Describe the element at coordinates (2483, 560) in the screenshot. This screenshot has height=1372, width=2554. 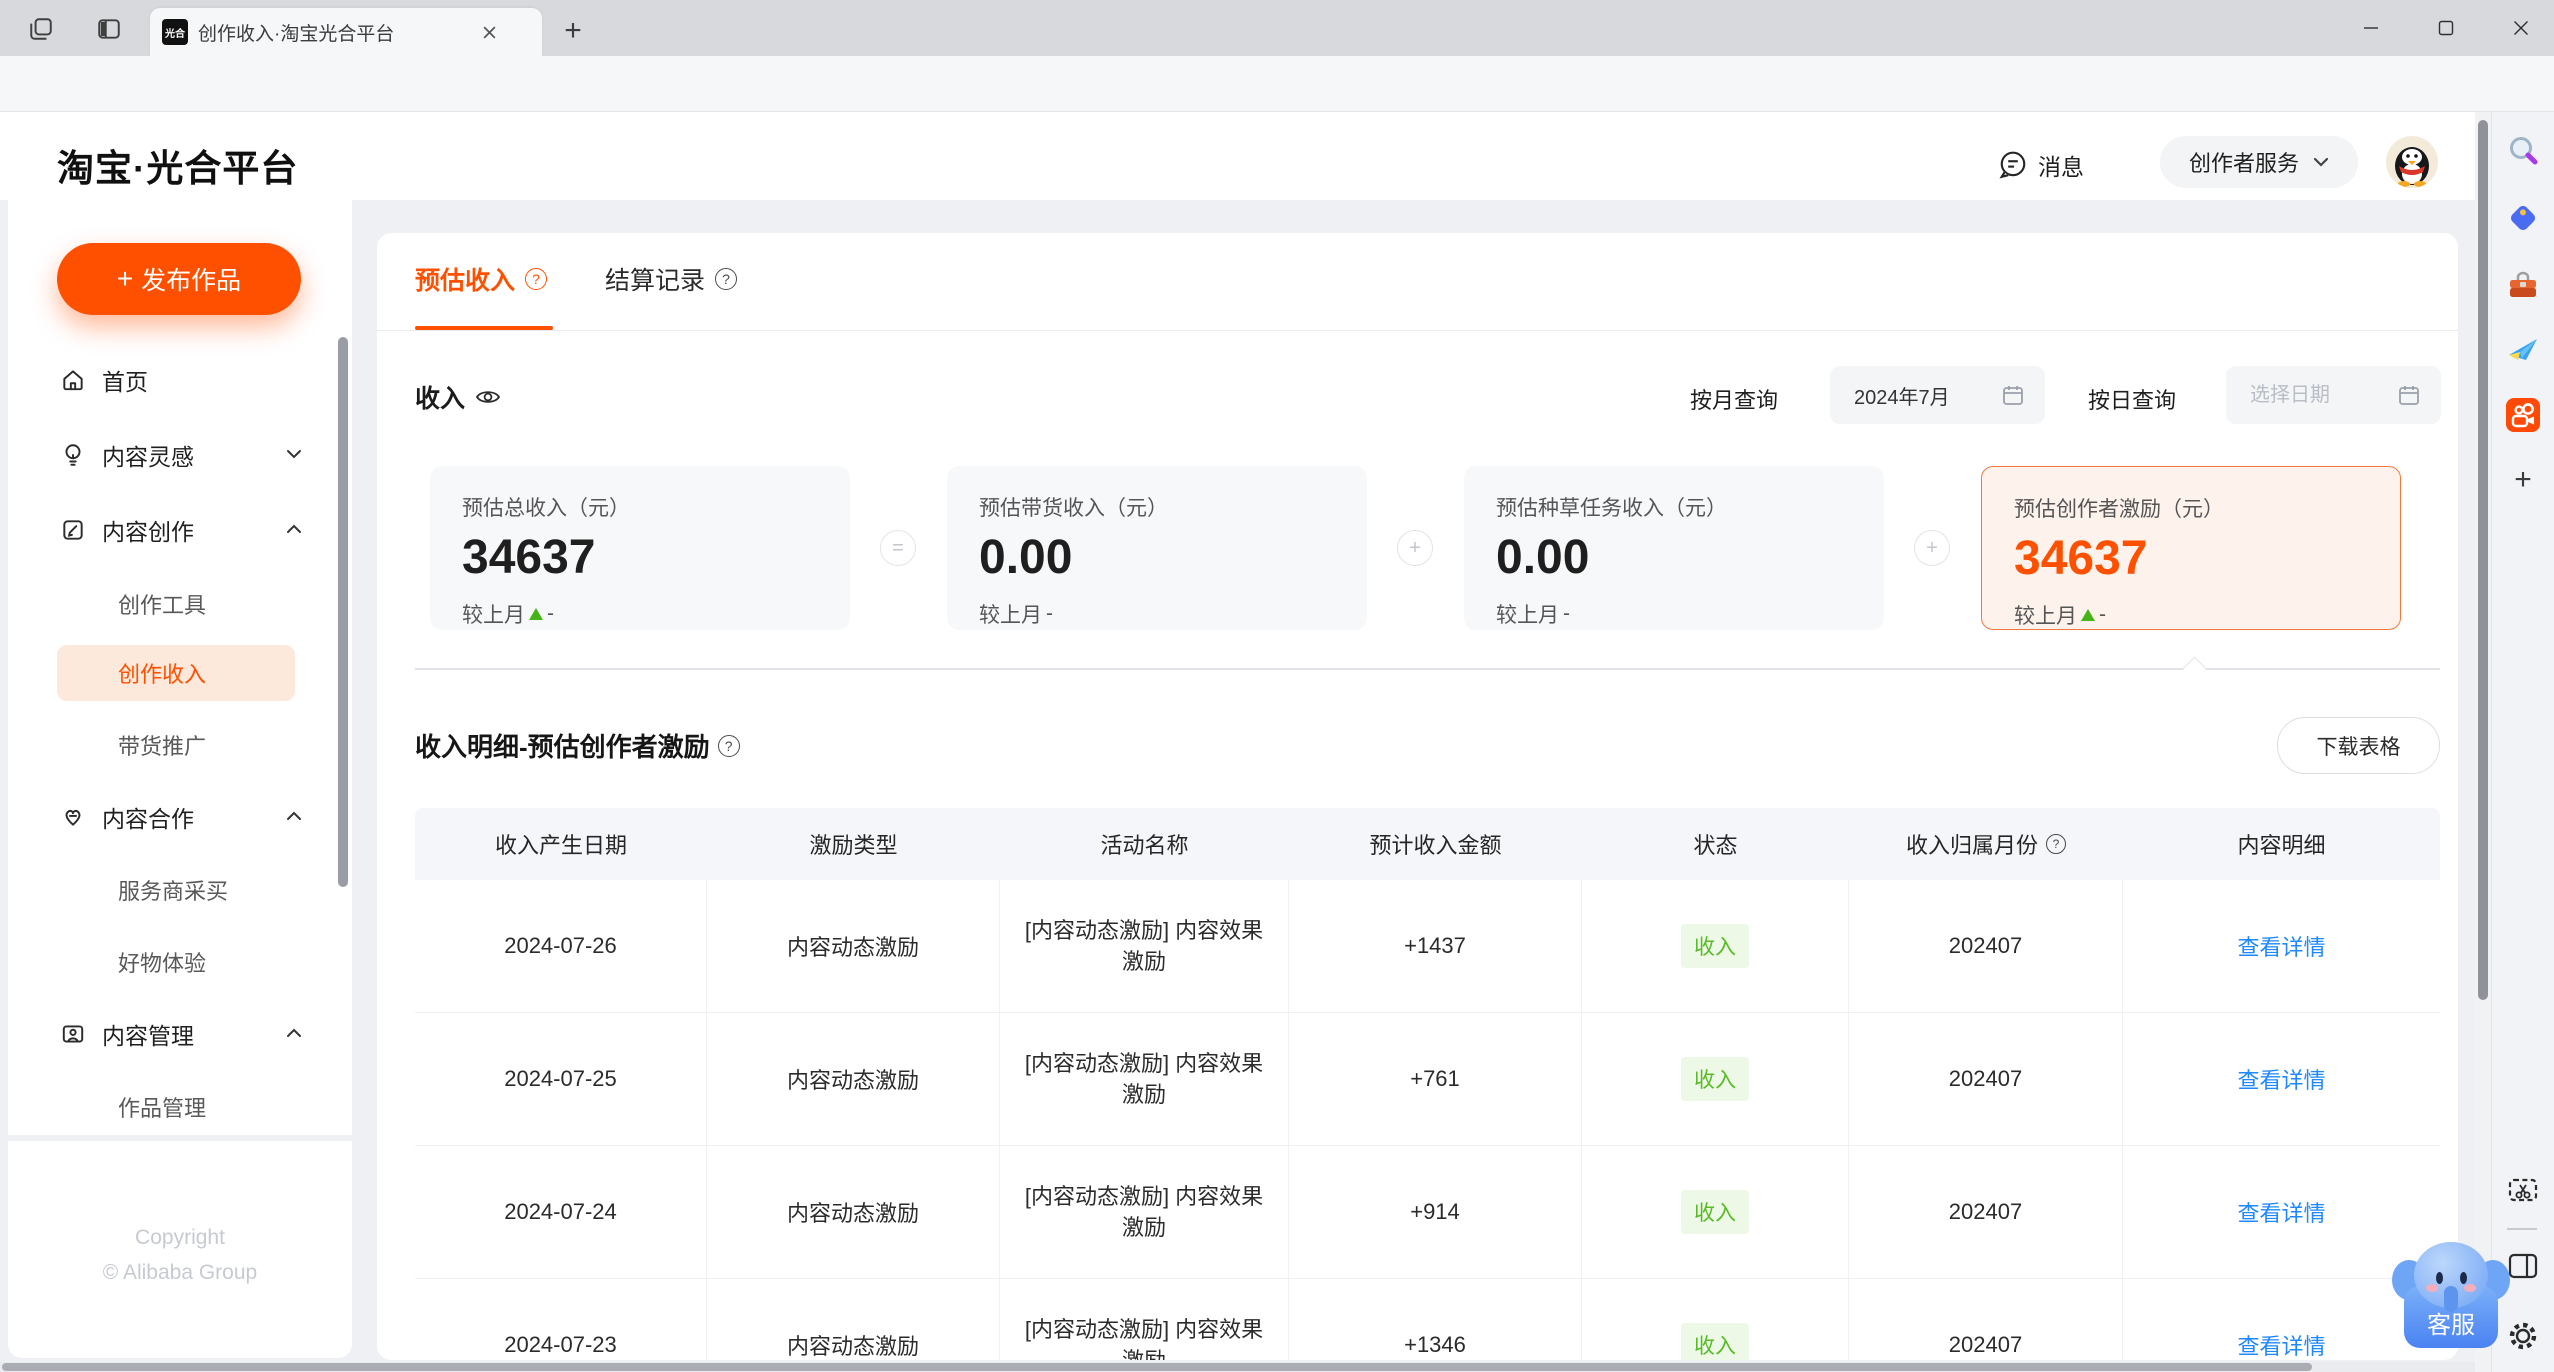
I see `page-scrollbar-thumb` at that location.